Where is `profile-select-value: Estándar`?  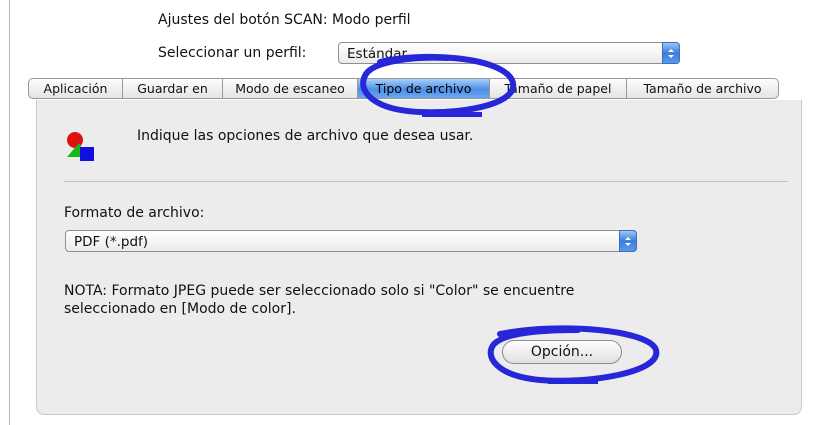
profile-select-value: Estándar is located at coordinates (377, 54).